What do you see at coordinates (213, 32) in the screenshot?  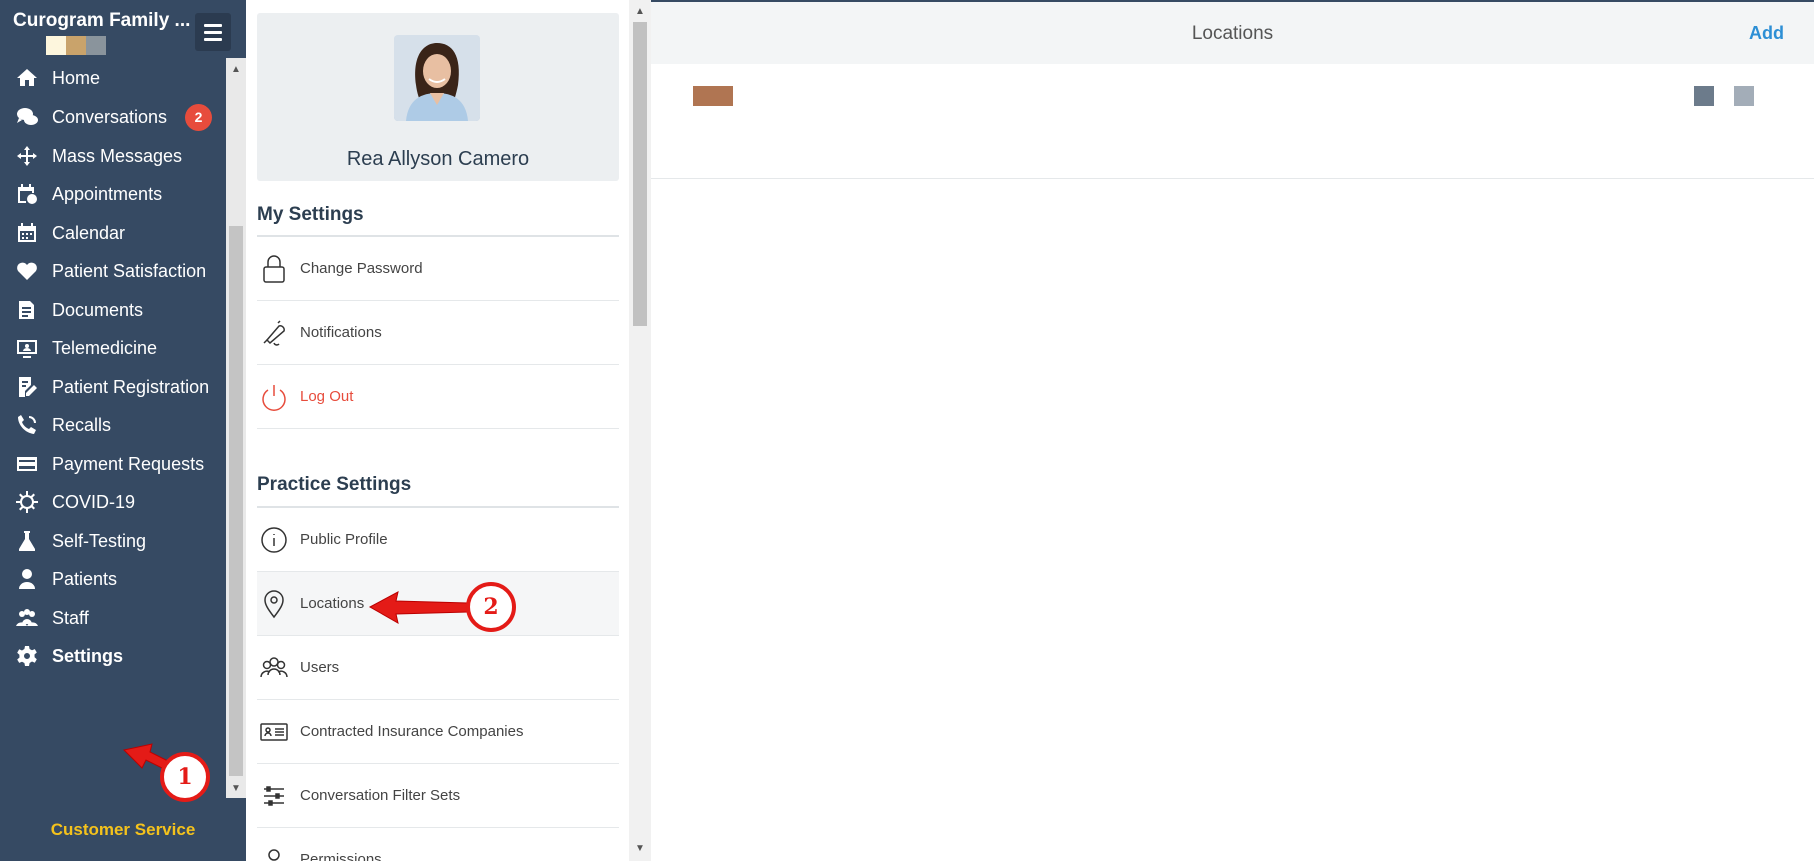 I see `menu-toggle-button` at bounding box center [213, 32].